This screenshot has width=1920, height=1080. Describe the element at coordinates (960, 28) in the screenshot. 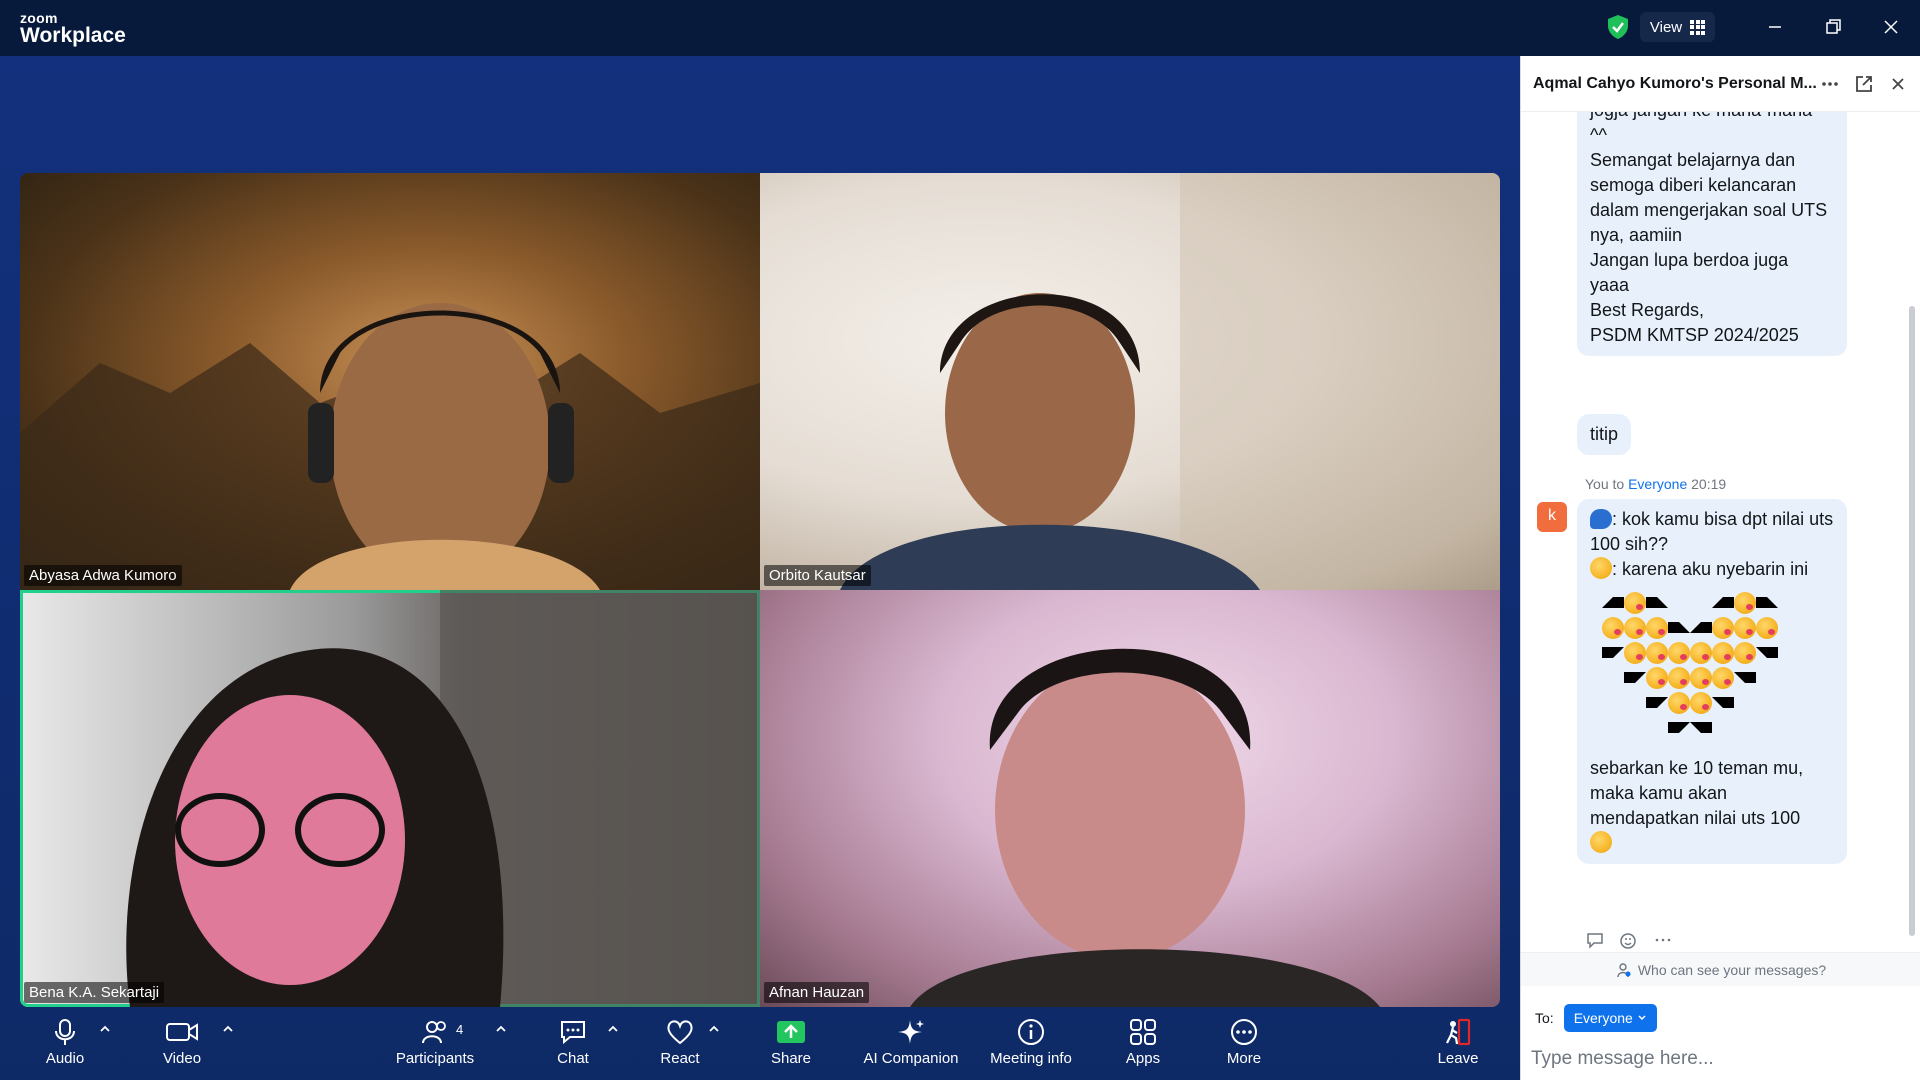

I see `title-bar: zoom Workplace View` at that location.